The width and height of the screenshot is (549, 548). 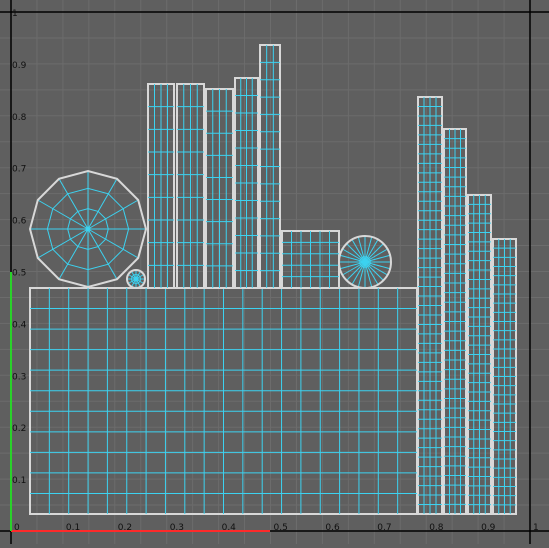 I want to click on v-tick-label: 0.2, so click(x=19, y=429).